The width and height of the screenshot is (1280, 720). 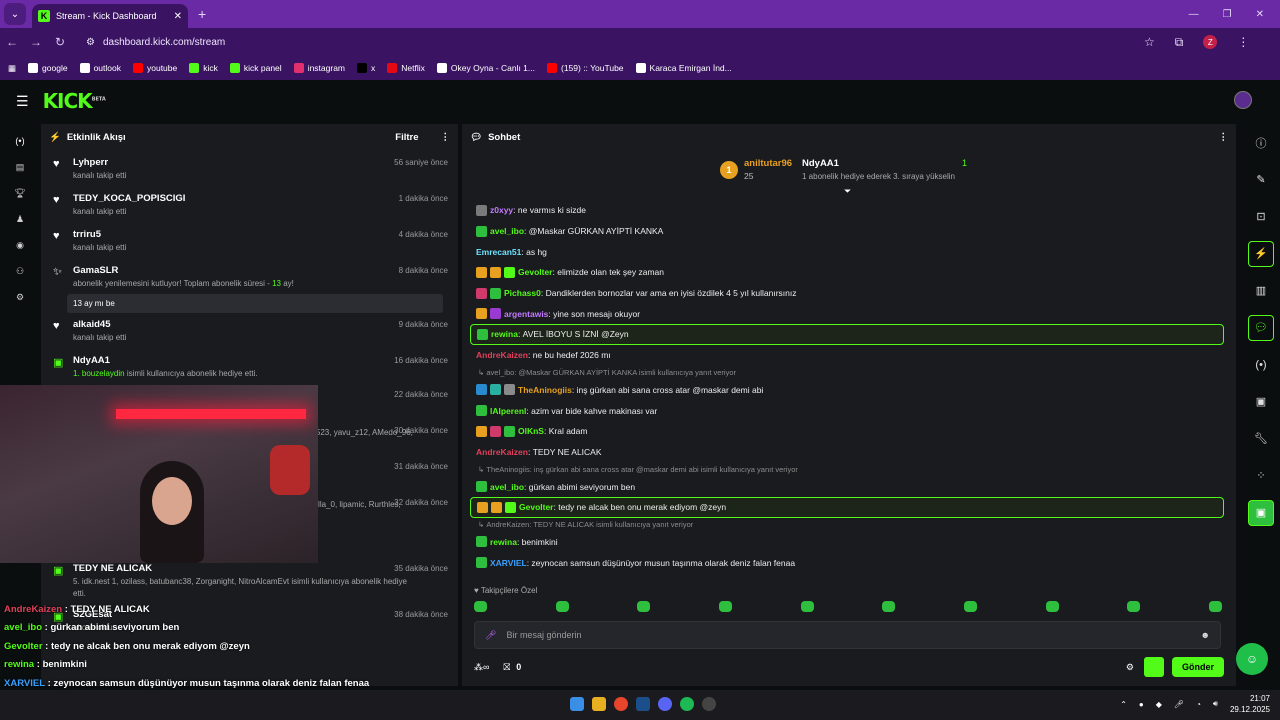 What do you see at coordinates (20, 141) in the screenshot?
I see `live-stream-icon: (•)` at bounding box center [20, 141].